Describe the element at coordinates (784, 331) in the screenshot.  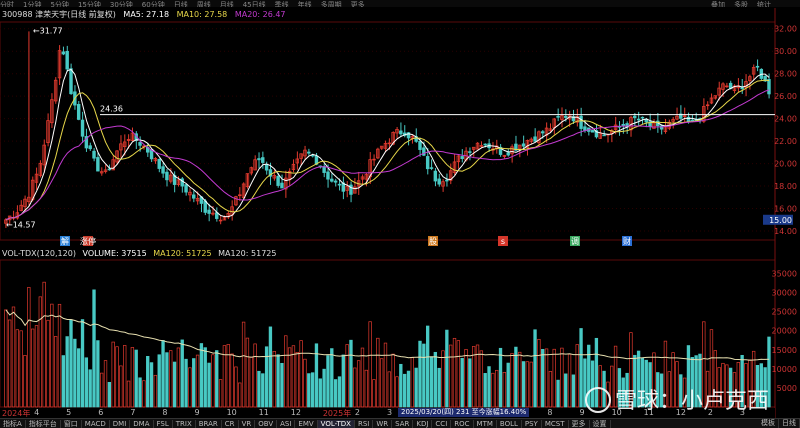
I see `volume-tick-label: 20000` at that location.